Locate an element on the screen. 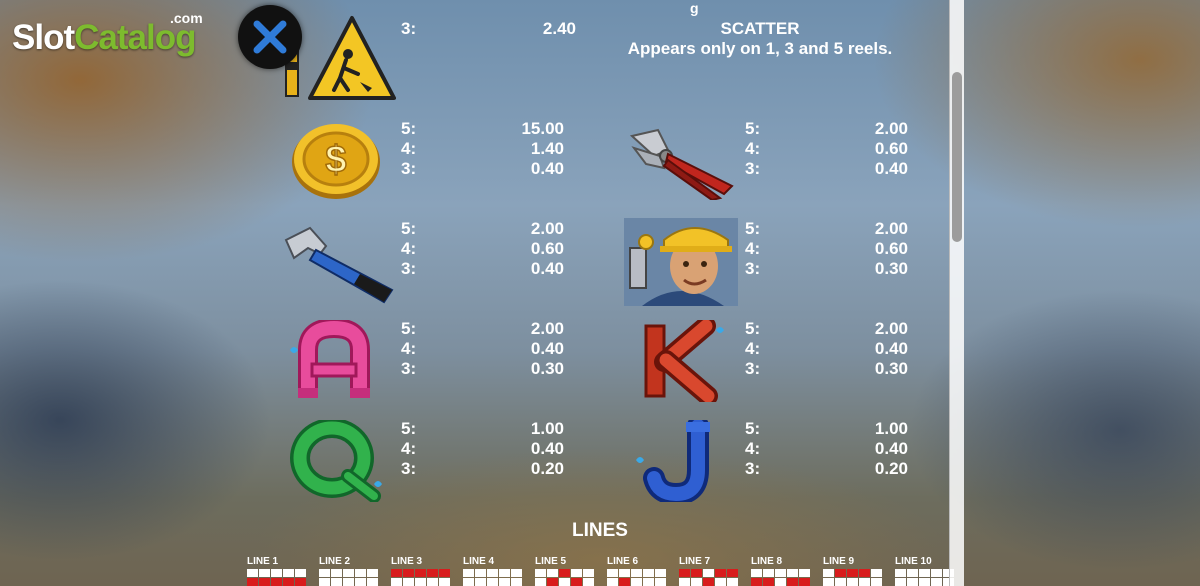  payline-6: LINE 6 is located at coordinates (637, 571).